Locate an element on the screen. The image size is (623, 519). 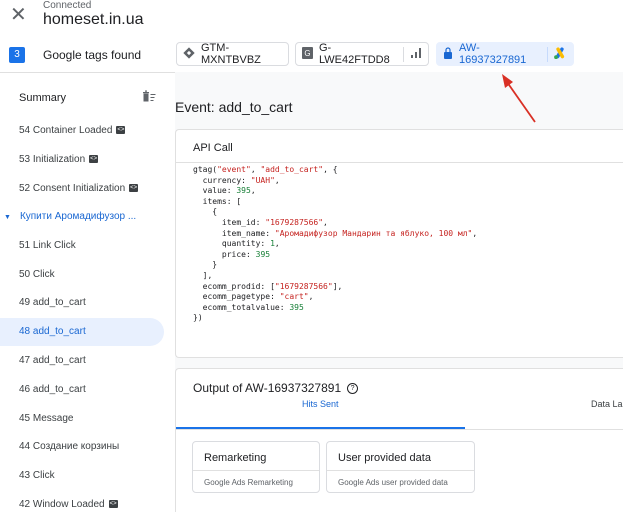
connected-domain: homeset.in.ua is located at coordinates (93, 19).